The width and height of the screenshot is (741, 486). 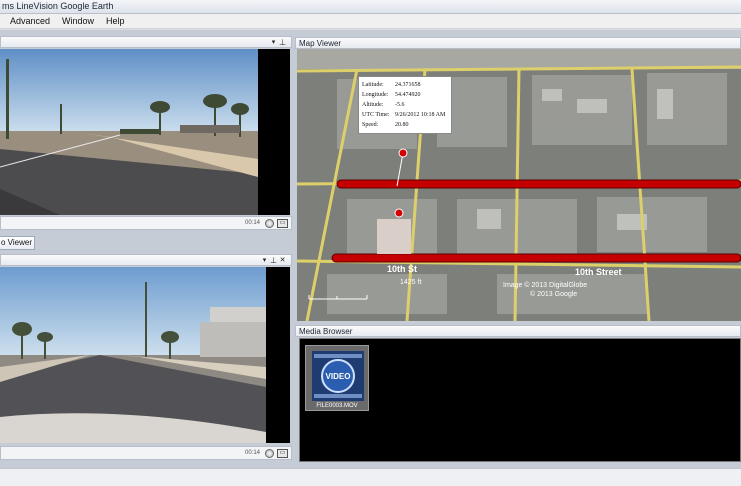 I want to click on video-file-icon: VIDEO, so click(x=338, y=376).